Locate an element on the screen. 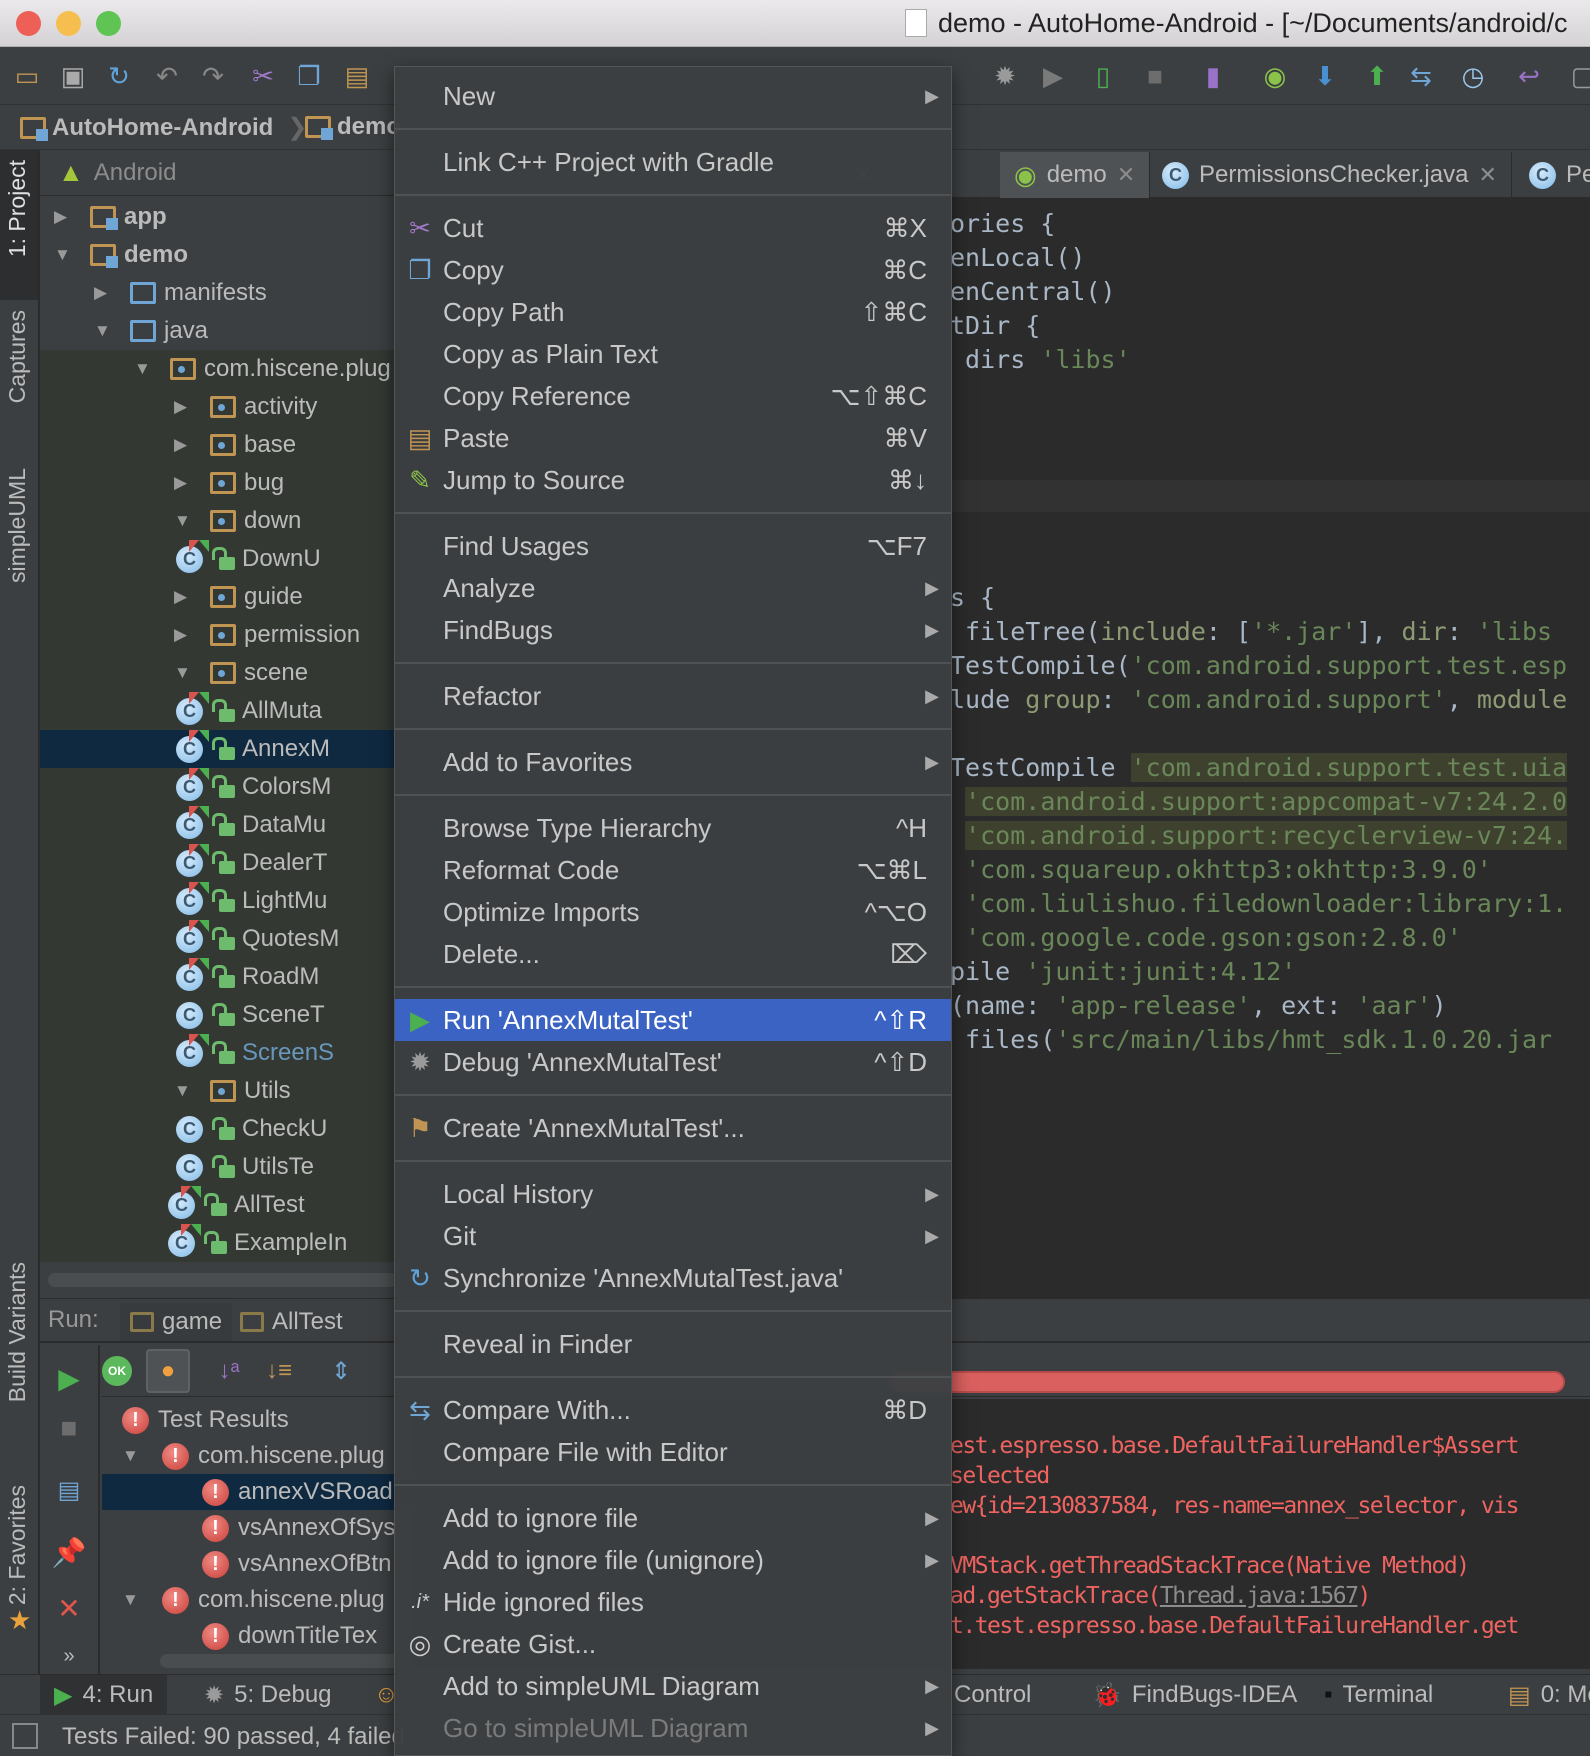 The height and width of the screenshot is (1756, 1590). tree-item: C AllTest is located at coordinates (220, 1204).